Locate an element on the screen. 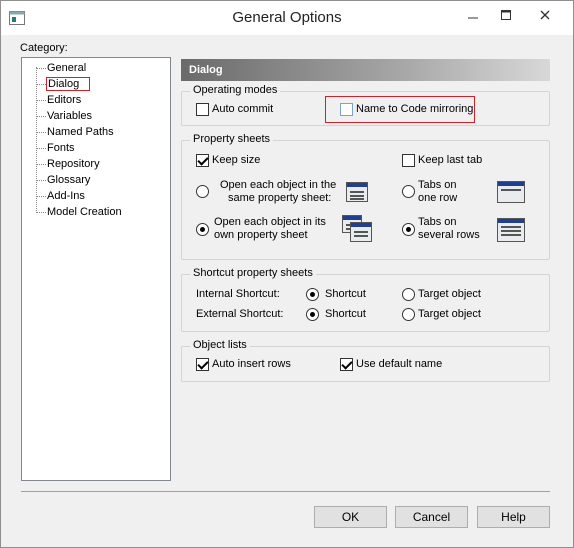 The width and height of the screenshot is (574, 548). open-own-sheet-label-2: own property sheet is located at coordinates (261, 235).